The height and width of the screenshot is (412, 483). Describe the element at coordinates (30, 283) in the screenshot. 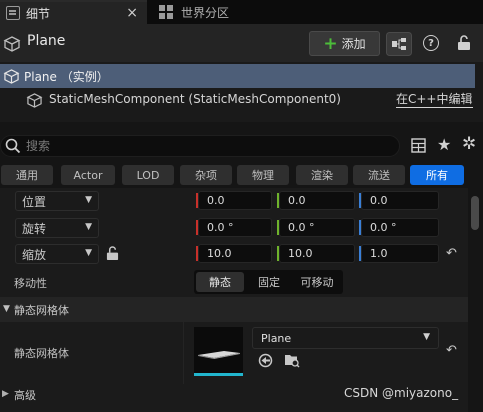

I see `mobility-label: 移动性` at that location.